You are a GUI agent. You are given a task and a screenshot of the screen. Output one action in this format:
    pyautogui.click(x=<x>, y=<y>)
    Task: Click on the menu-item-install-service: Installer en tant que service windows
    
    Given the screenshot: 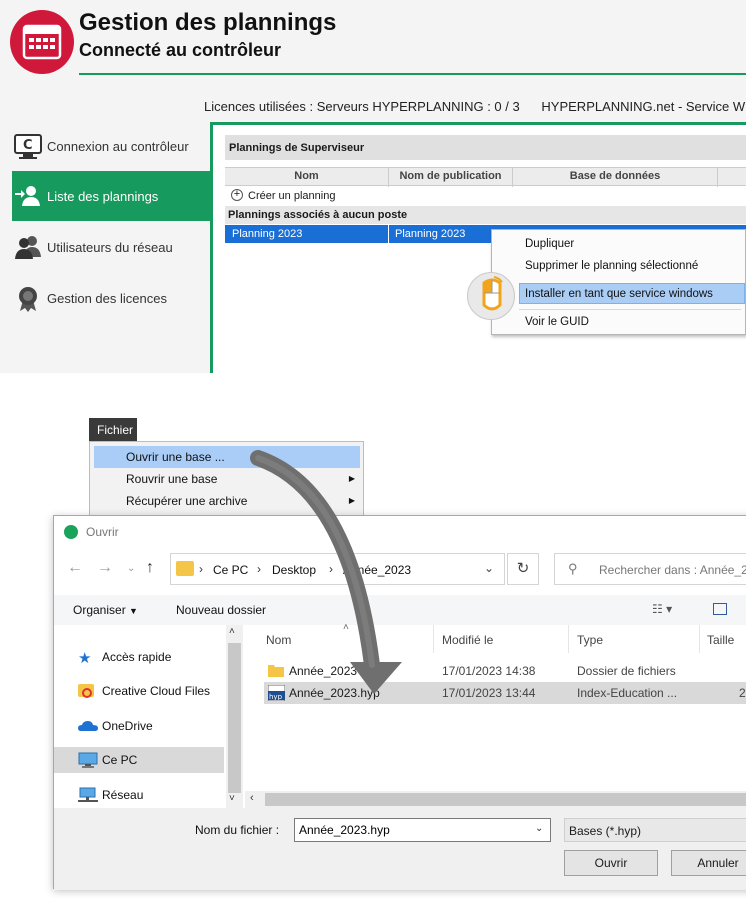 What is the action you would take?
    pyautogui.click(x=619, y=294)
    